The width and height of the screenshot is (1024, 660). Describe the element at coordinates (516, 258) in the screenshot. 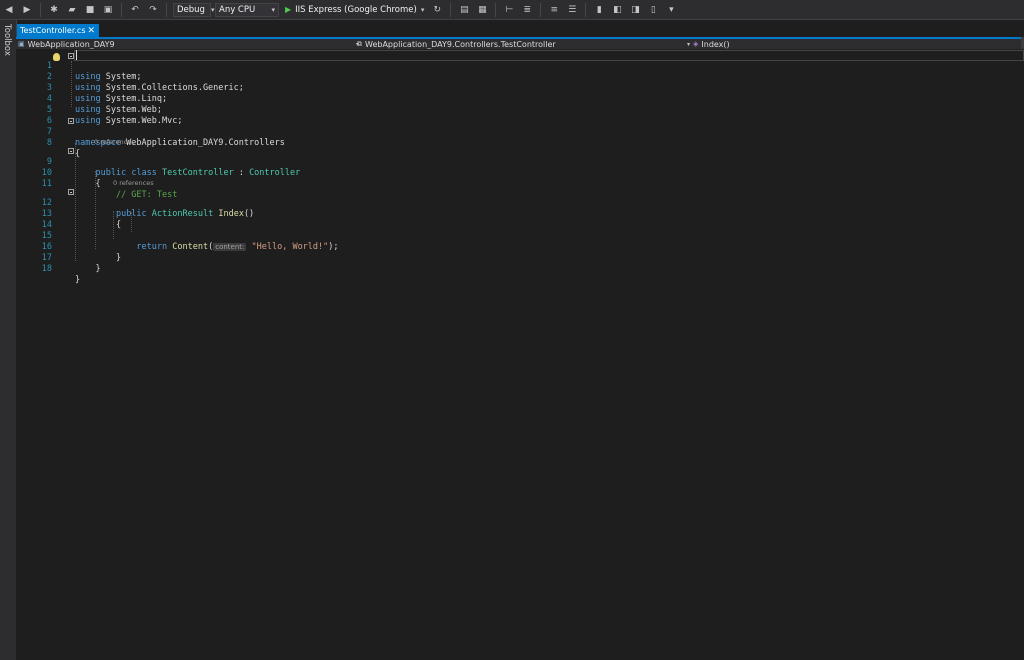

I see `code-line: 17 }` at that location.